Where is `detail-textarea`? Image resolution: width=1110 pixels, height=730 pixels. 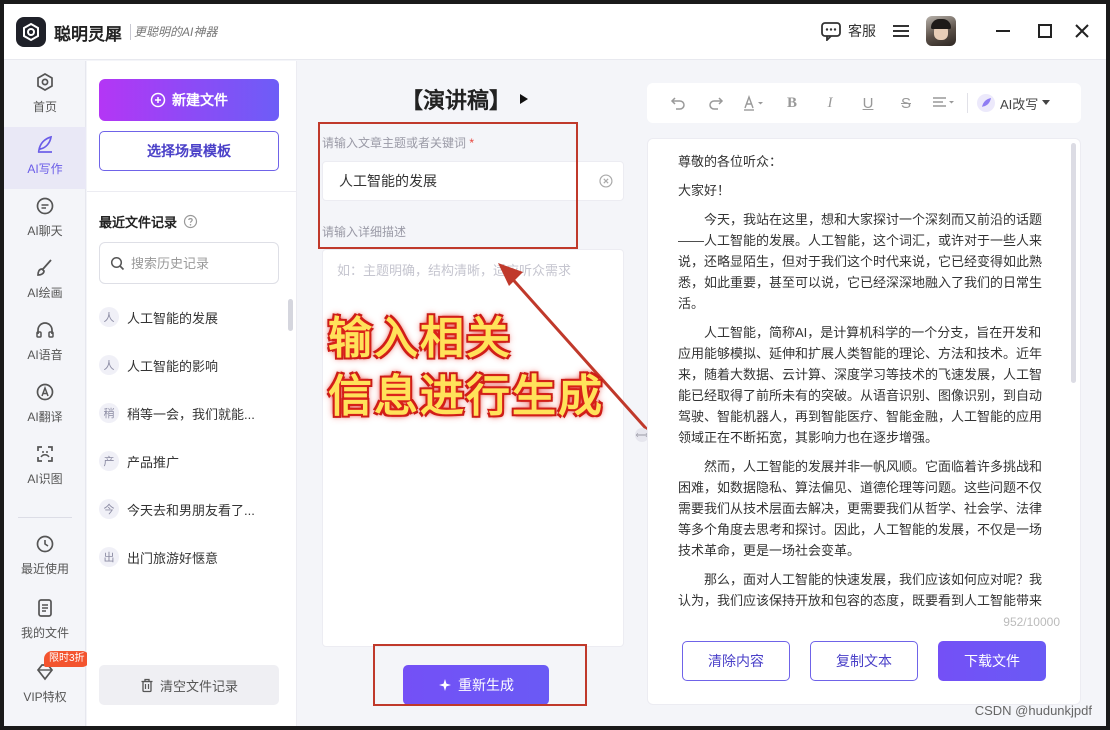
detail-textarea is located at coordinates (473, 448).